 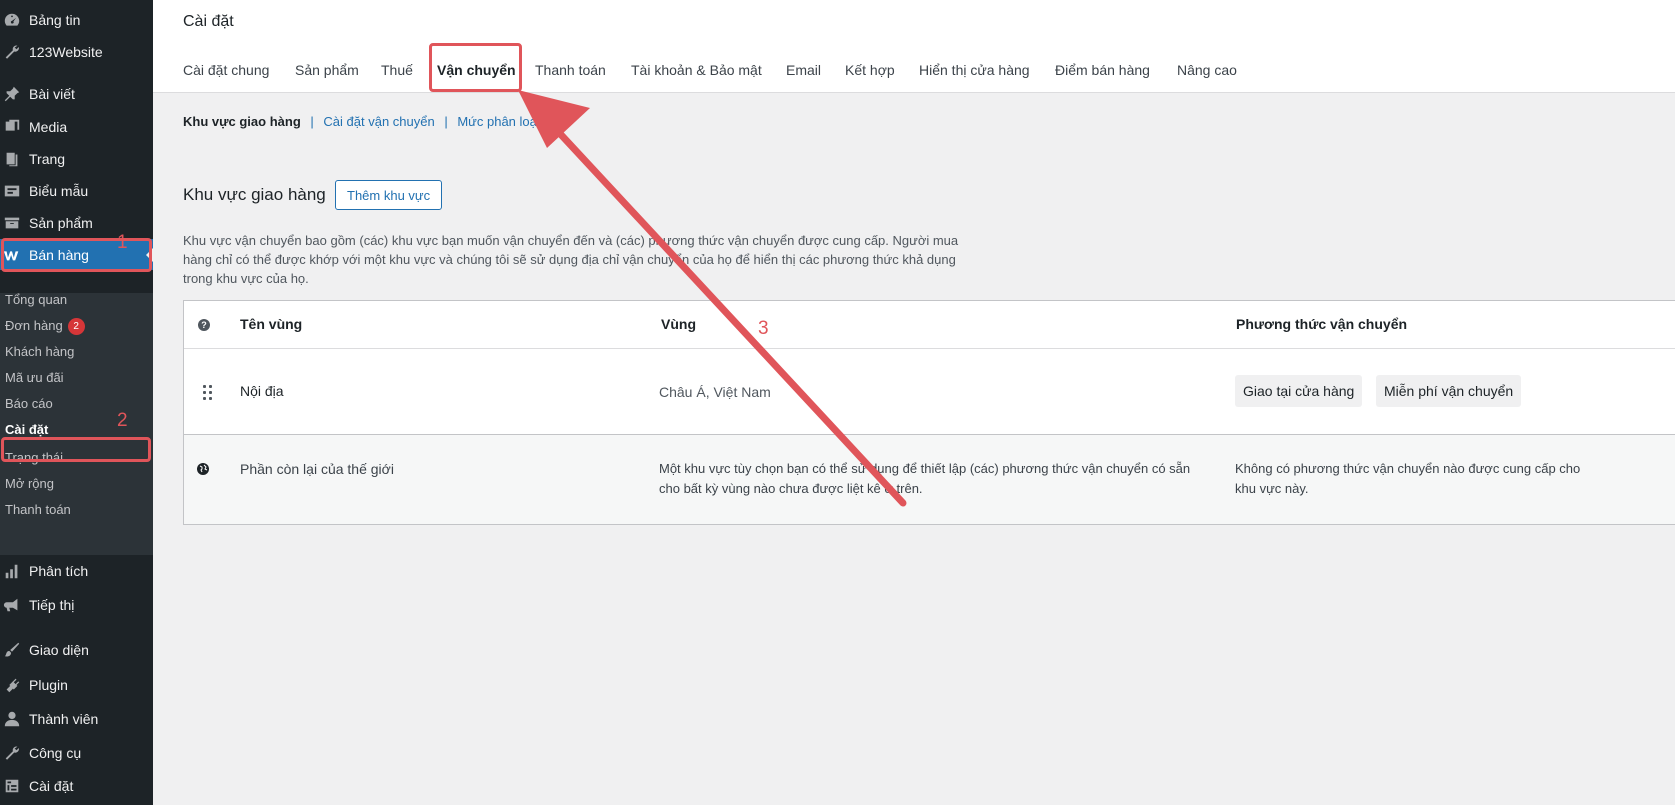 I want to click on submenu-orders: Đơn hàng 2, so click(x=45, y=326).